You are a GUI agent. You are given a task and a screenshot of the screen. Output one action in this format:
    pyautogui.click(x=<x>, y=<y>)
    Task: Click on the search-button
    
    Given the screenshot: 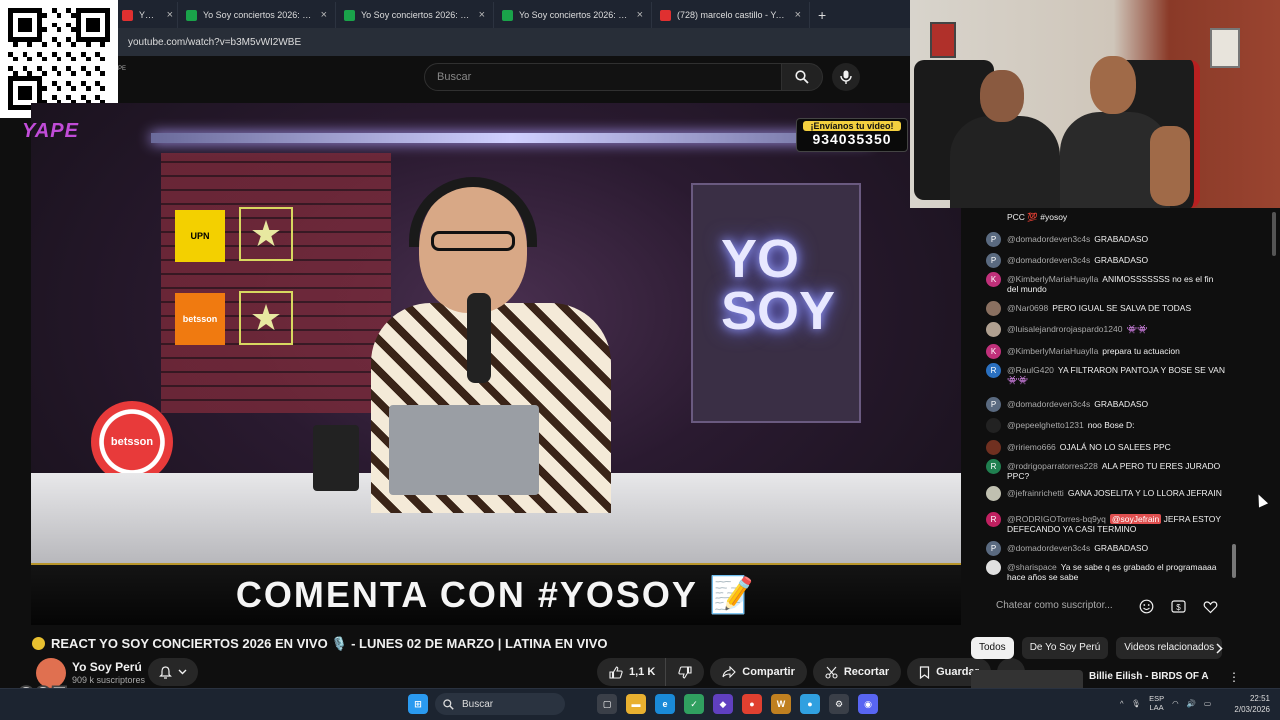 What is the action you would take?
    pyautogui.click(x=802, y=77)
    